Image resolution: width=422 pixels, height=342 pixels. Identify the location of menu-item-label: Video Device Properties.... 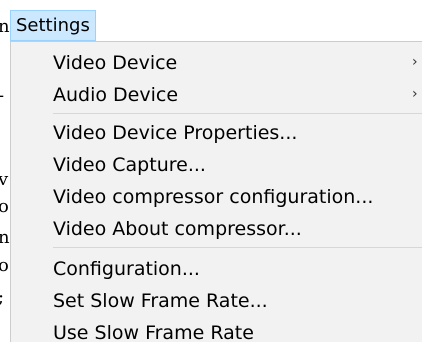
(175, 133).